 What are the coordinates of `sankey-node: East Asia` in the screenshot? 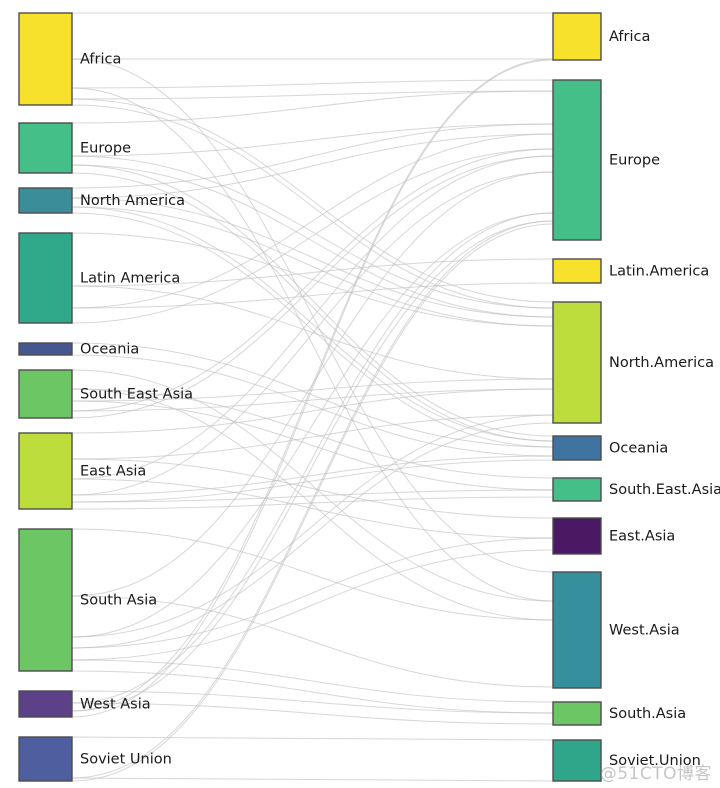 It's located at (82, 471).